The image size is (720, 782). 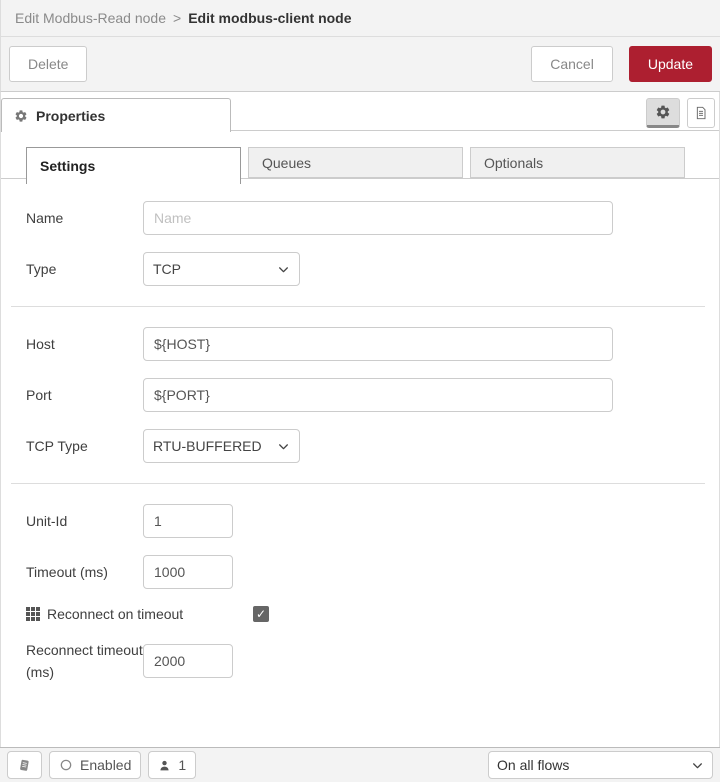 I want to click on properties-tab-label: Properties, so click(x=71, y=115).